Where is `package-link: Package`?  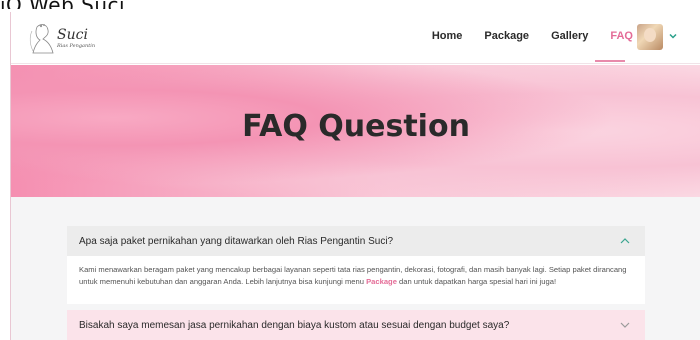 package-link: Package is located at coordinates (381, 281).